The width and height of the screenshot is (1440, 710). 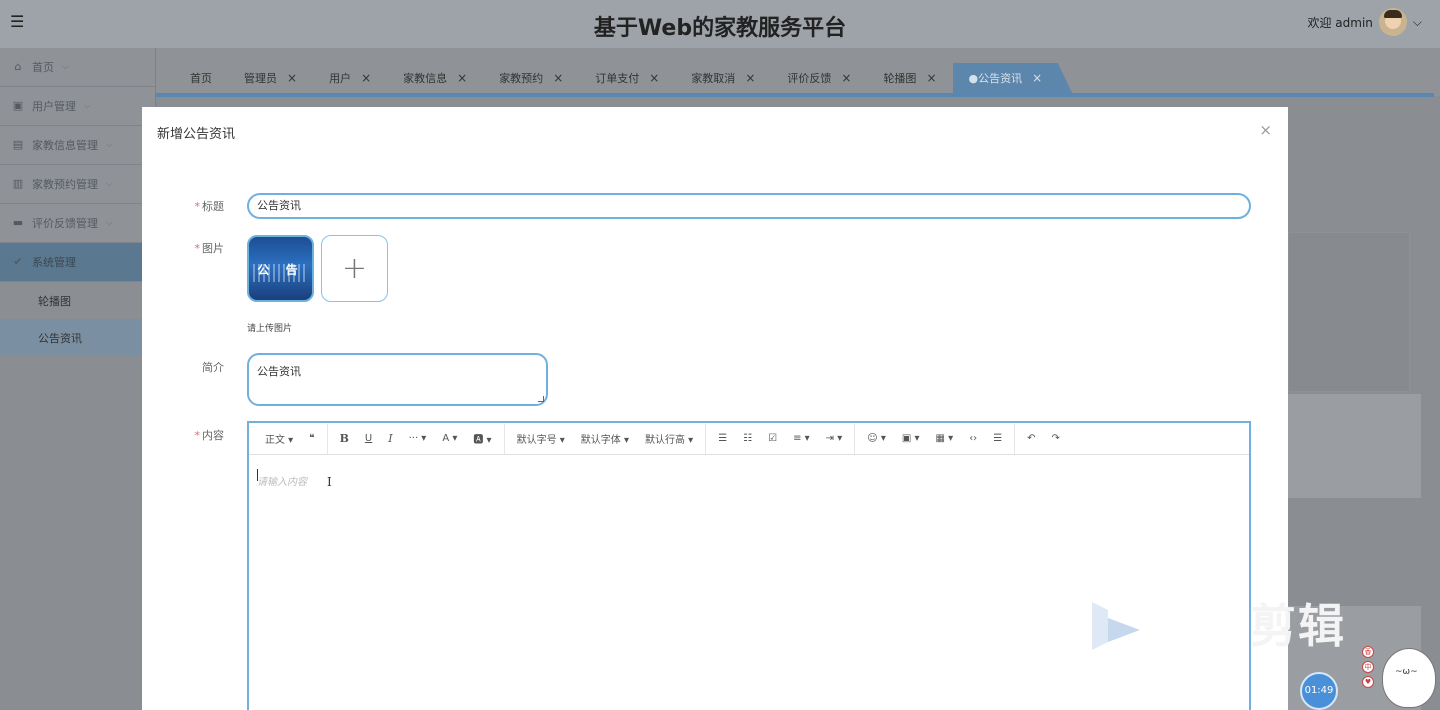 I want to click on uploaded-image-thumbnail: 公 告, so click(x=280, y=268).